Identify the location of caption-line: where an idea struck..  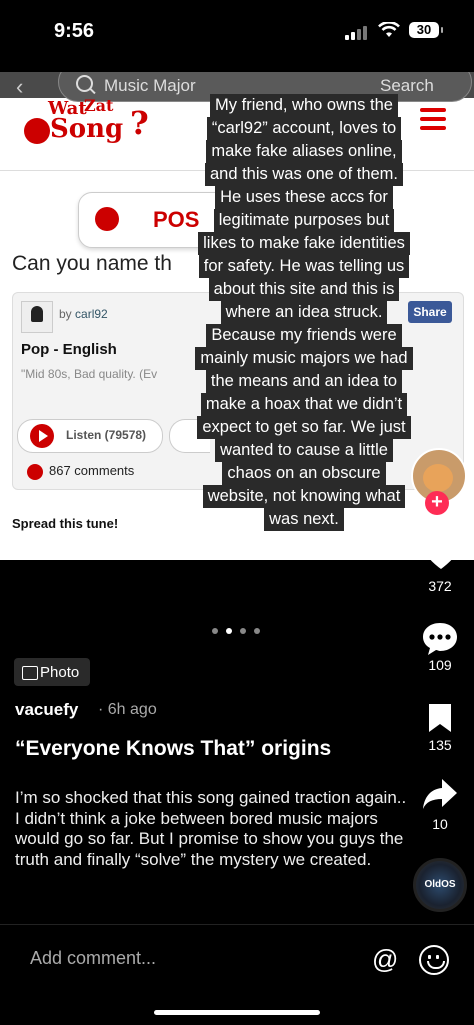
(304, 312).